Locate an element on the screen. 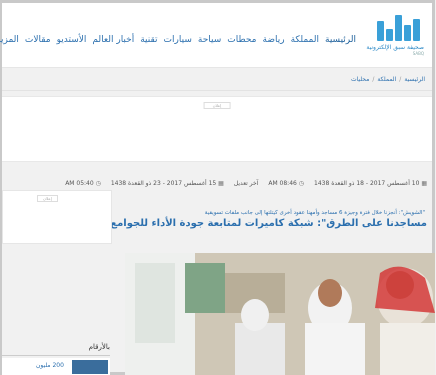 The image size is (436, 375). breadcrumb-kingdom: المملكة is located at coordinates (387, 79).